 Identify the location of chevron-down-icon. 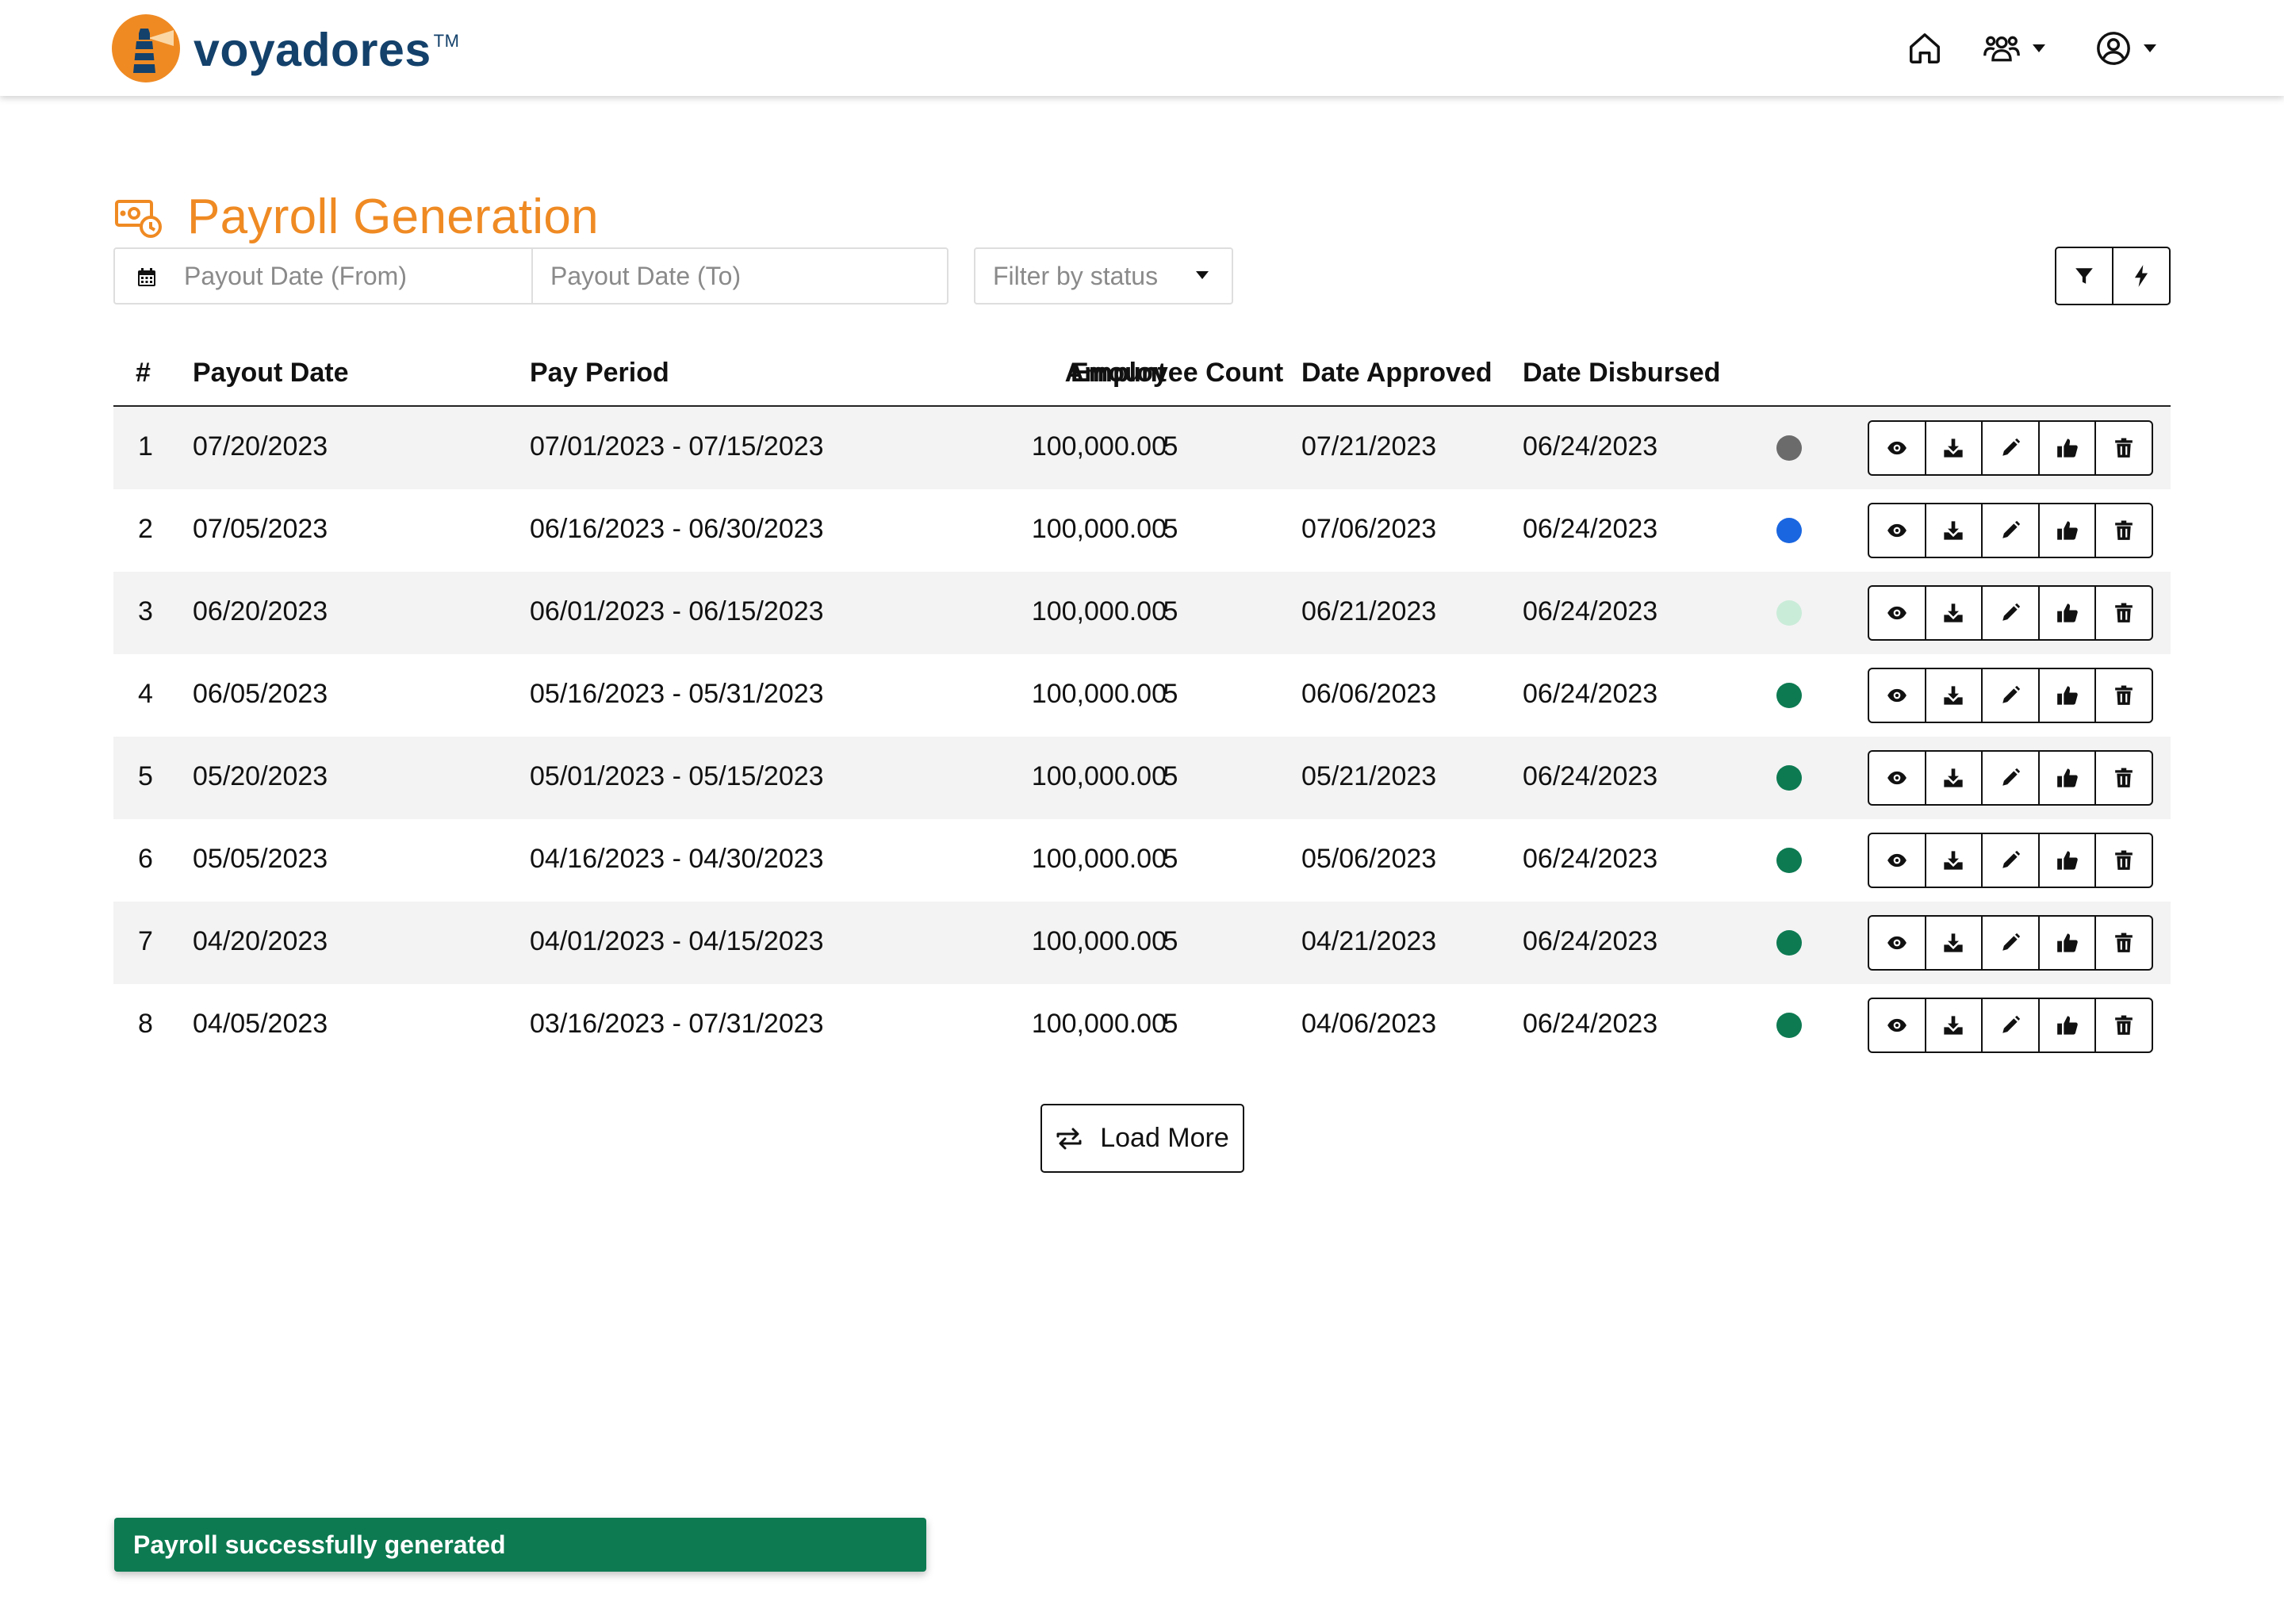
(2039, 48).